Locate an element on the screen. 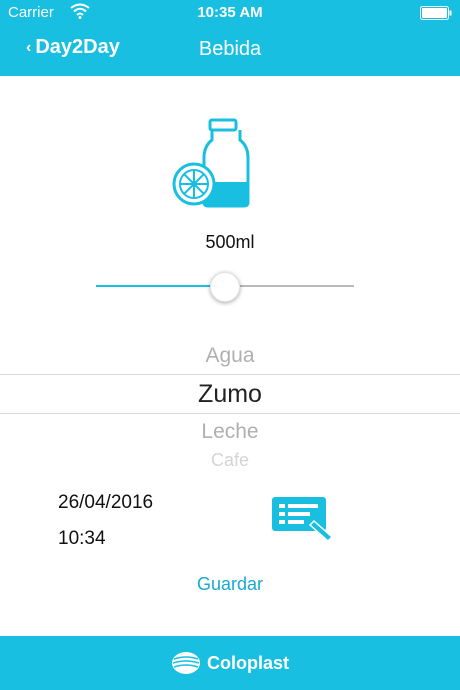 This screenshot has height=690, width=460. slider-track-filled is located at coordinates (153, 286).